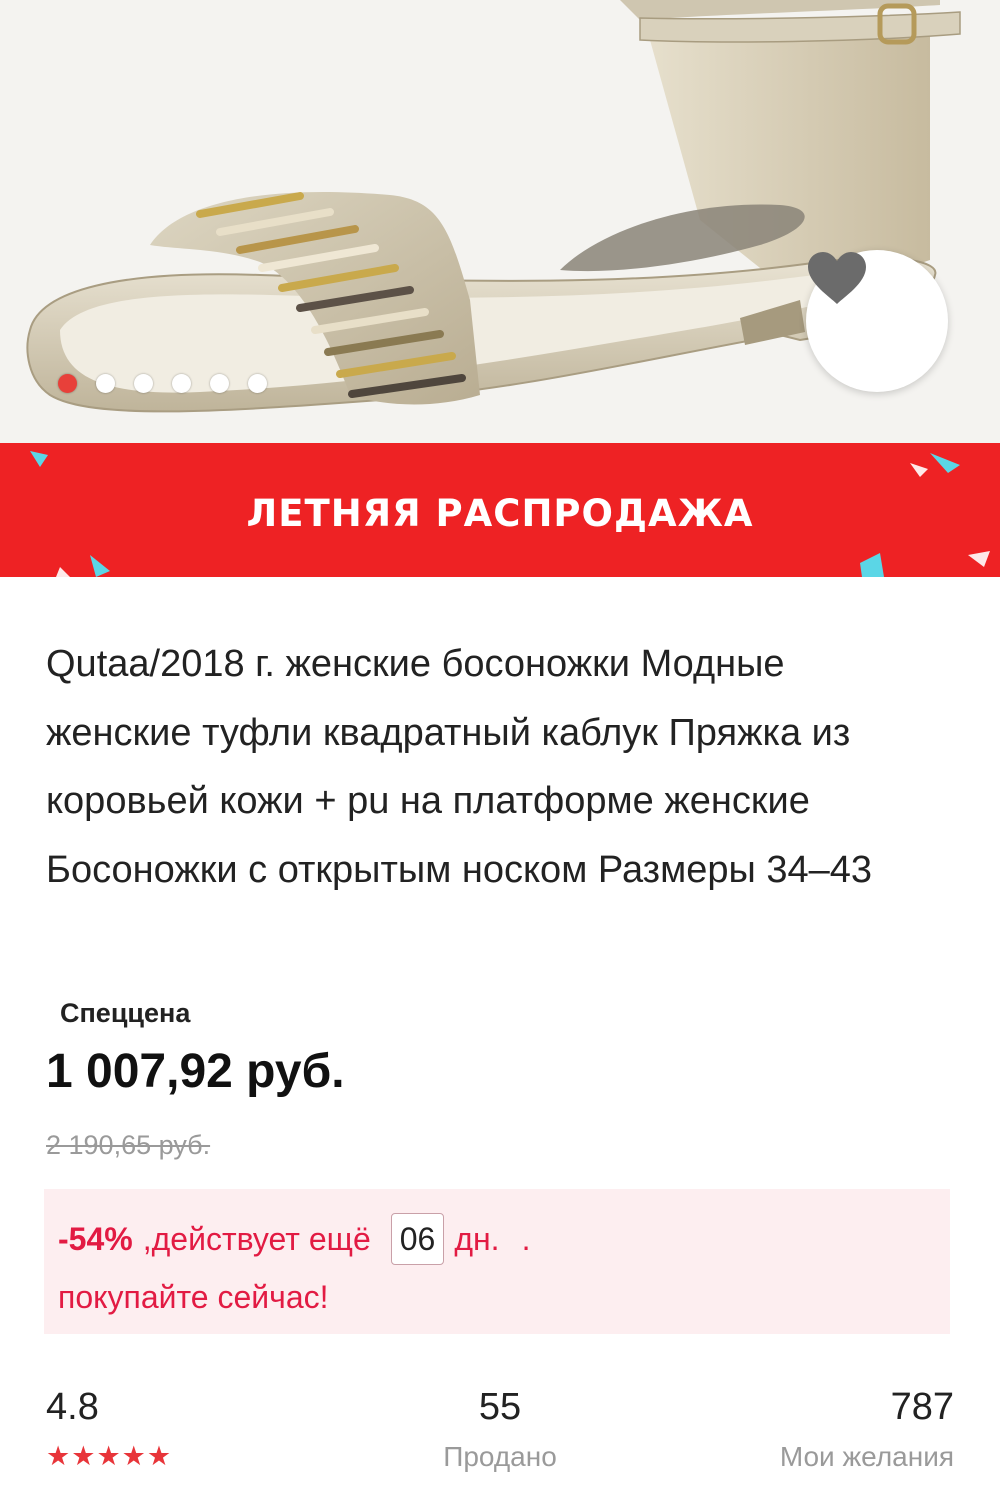  What do you see at coordinates (500, 513) in the screenshot?
I see `banner-title: ЛЕТНЯЯ РАСПРОДАЖА` at bounding box center [500, 513].